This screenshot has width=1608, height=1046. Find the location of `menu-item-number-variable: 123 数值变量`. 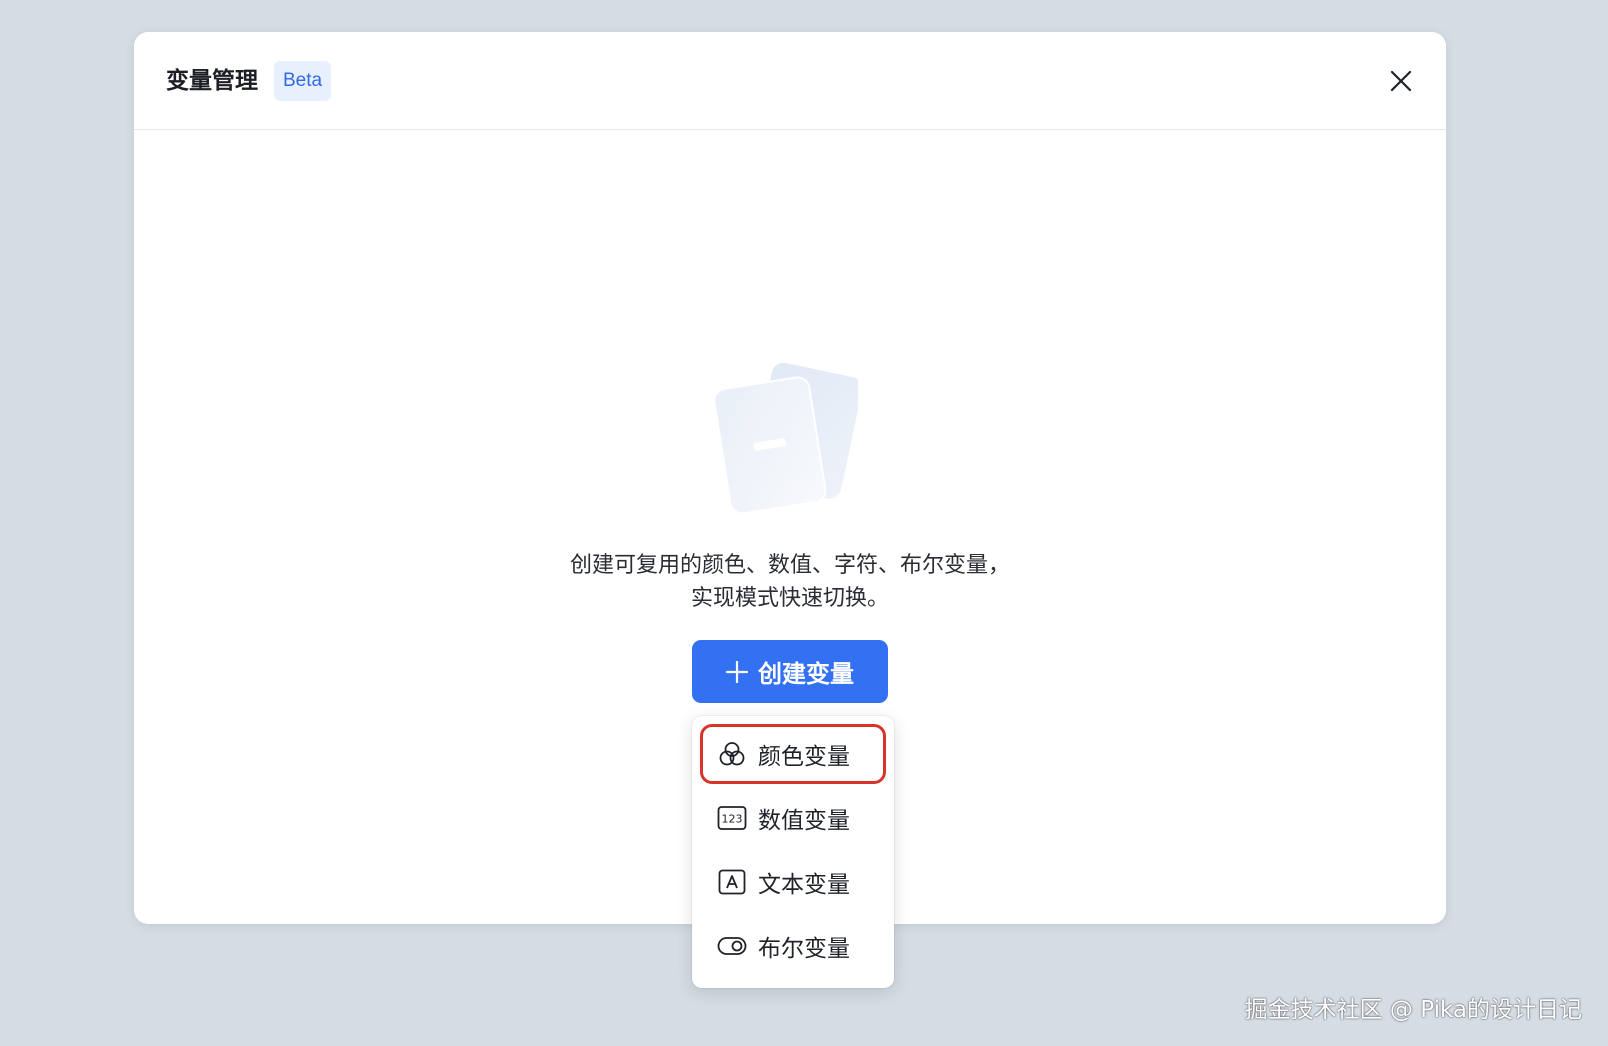

menu-item-number-variable: 123 数值变量 is located at coordinates (793, 818).